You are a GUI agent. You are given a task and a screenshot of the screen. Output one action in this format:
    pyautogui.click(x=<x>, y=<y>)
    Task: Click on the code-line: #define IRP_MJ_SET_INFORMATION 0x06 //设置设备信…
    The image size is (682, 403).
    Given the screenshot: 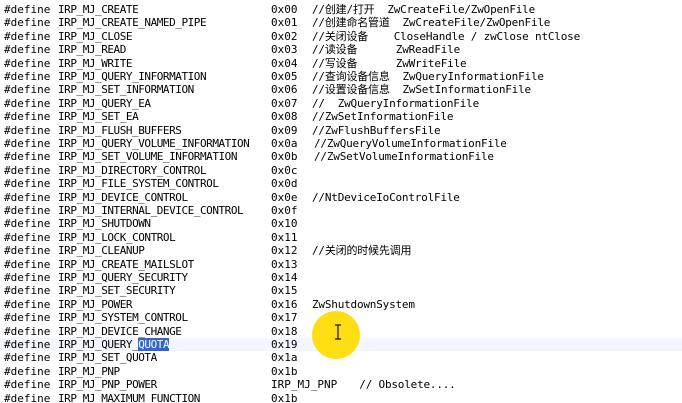 What is the action you would take?
    pyautogui.click(x=341, y=89)
    